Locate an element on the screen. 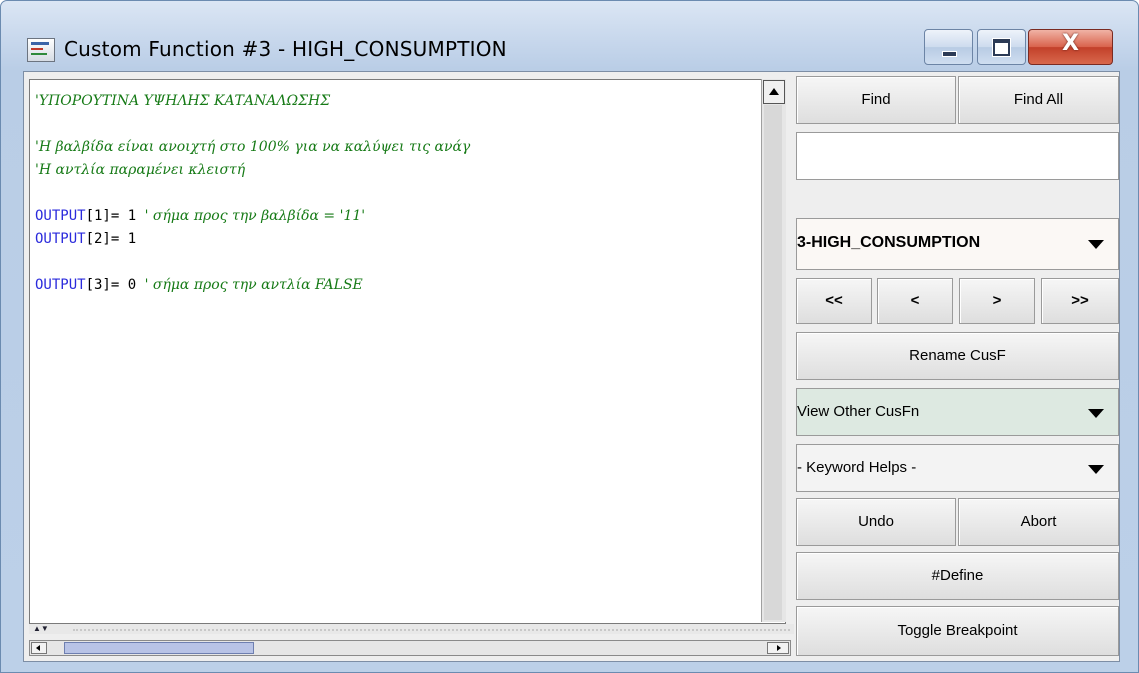  find-all-button: Find All is located at coordinates (1038, 100).